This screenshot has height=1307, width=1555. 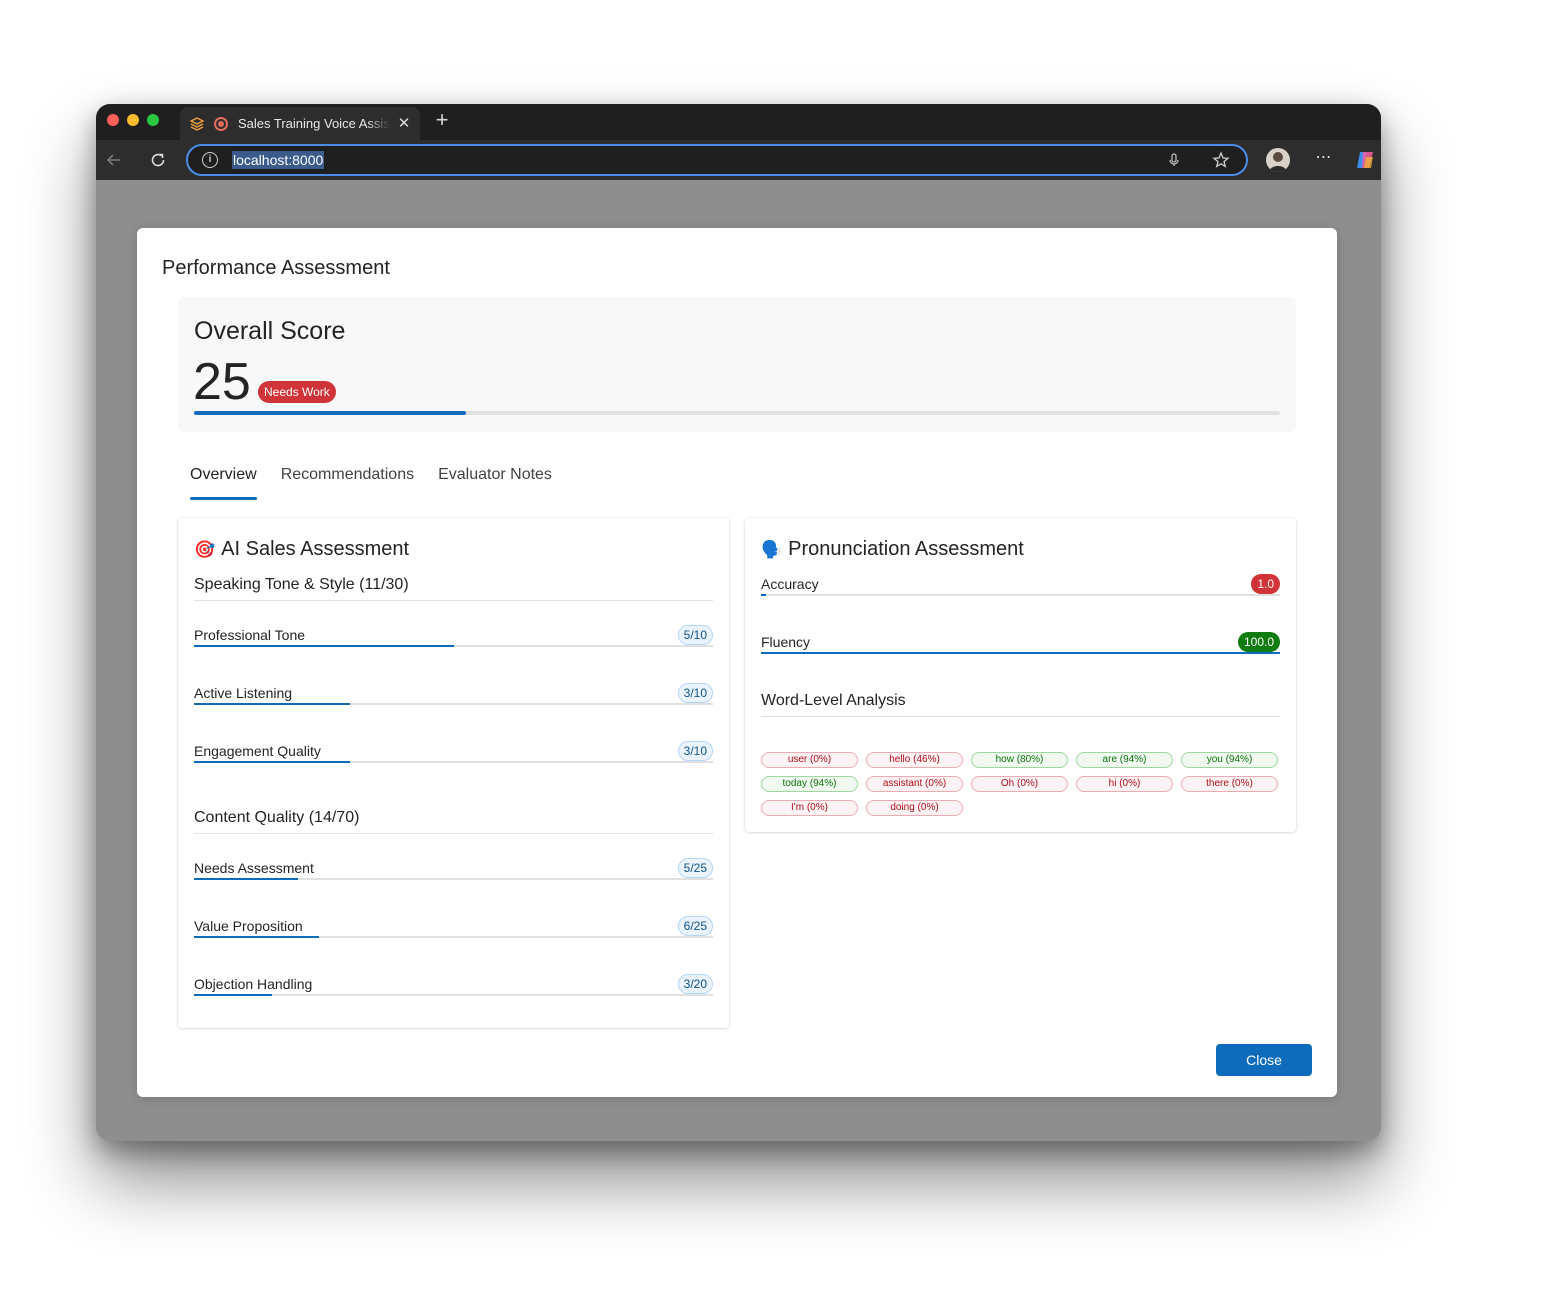 I want to click on section-heading: Speaking Tone & Style (11/30), so click(x=453, y=588).